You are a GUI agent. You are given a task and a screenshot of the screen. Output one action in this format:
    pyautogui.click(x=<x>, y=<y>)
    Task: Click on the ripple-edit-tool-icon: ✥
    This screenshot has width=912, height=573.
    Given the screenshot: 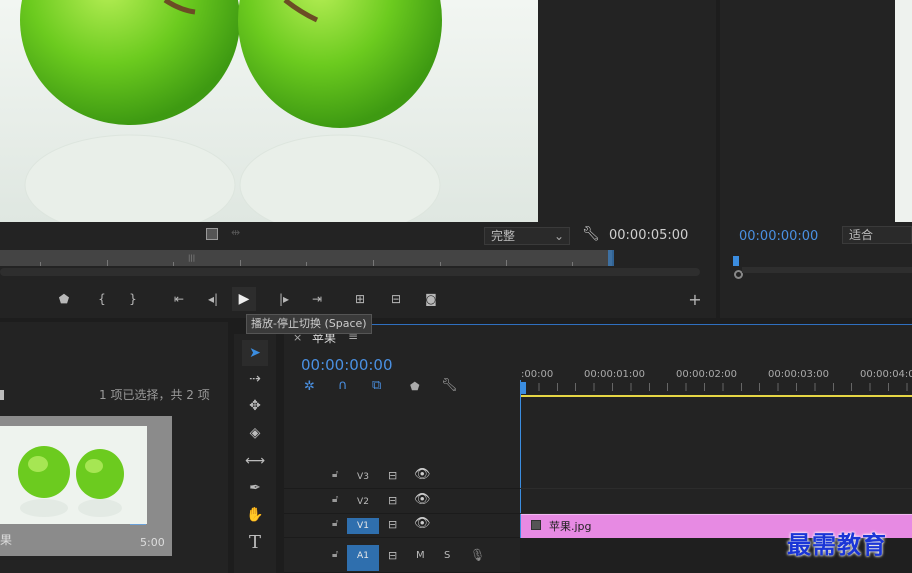 What is the action you would take?
    pyautogui.click(x=255, y=406)
    